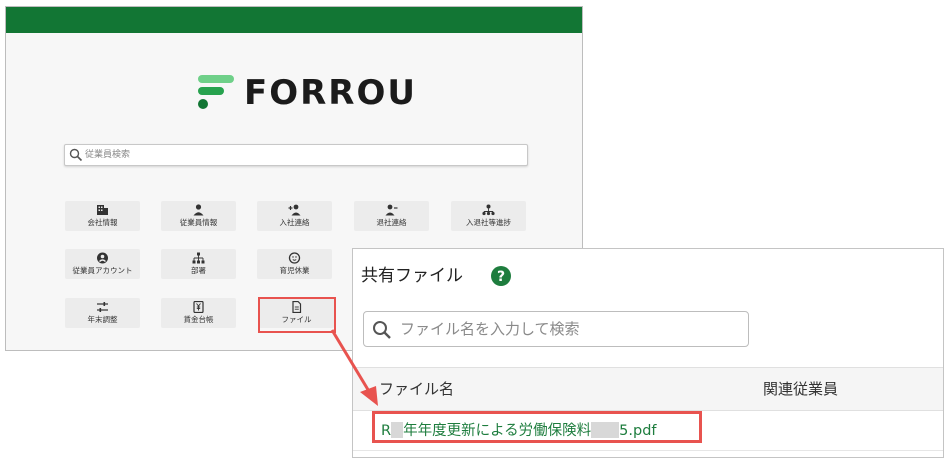 Image resolution: width=950 pixels, height=463 pixels. Describe the element at coordinates (102, 210) in the screenshot. I see `building-icon` at that location.